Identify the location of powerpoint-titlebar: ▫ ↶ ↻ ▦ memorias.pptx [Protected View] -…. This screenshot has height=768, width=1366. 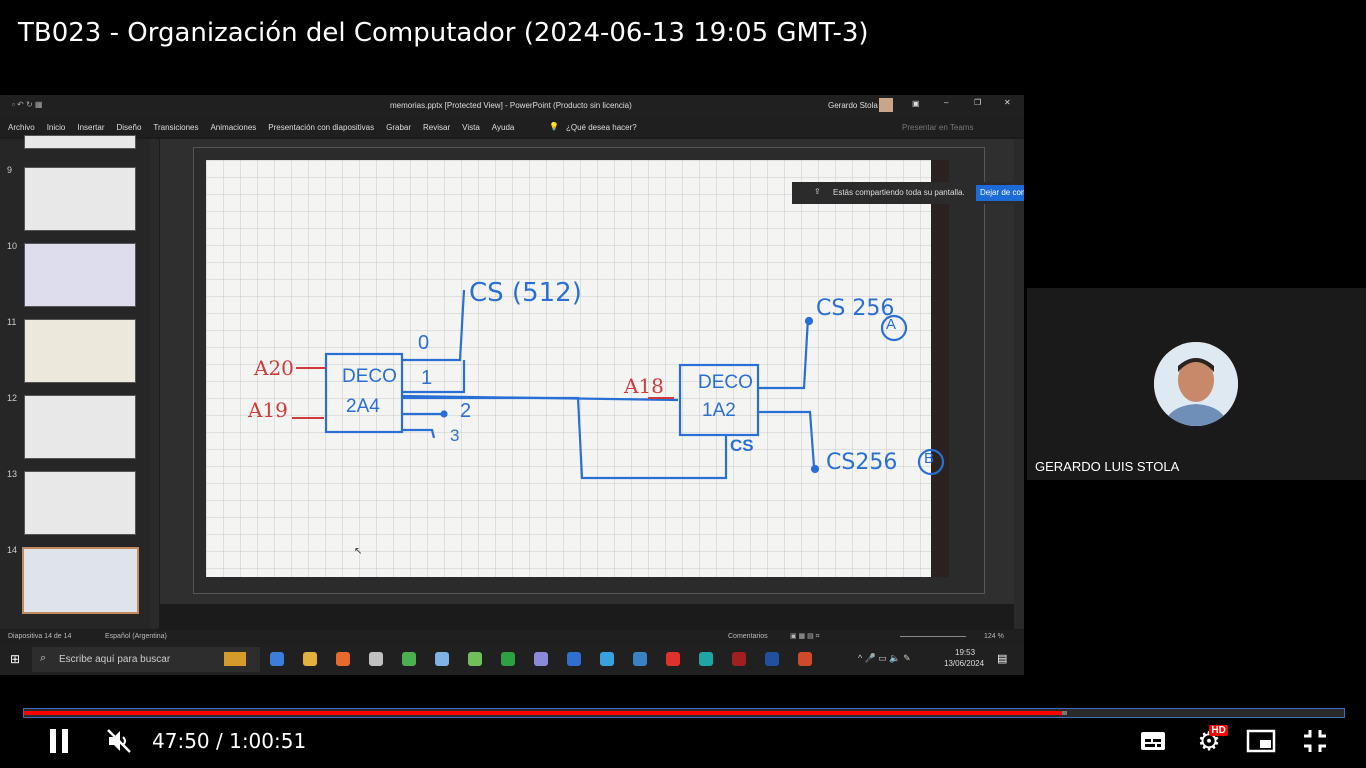
(512, 106).